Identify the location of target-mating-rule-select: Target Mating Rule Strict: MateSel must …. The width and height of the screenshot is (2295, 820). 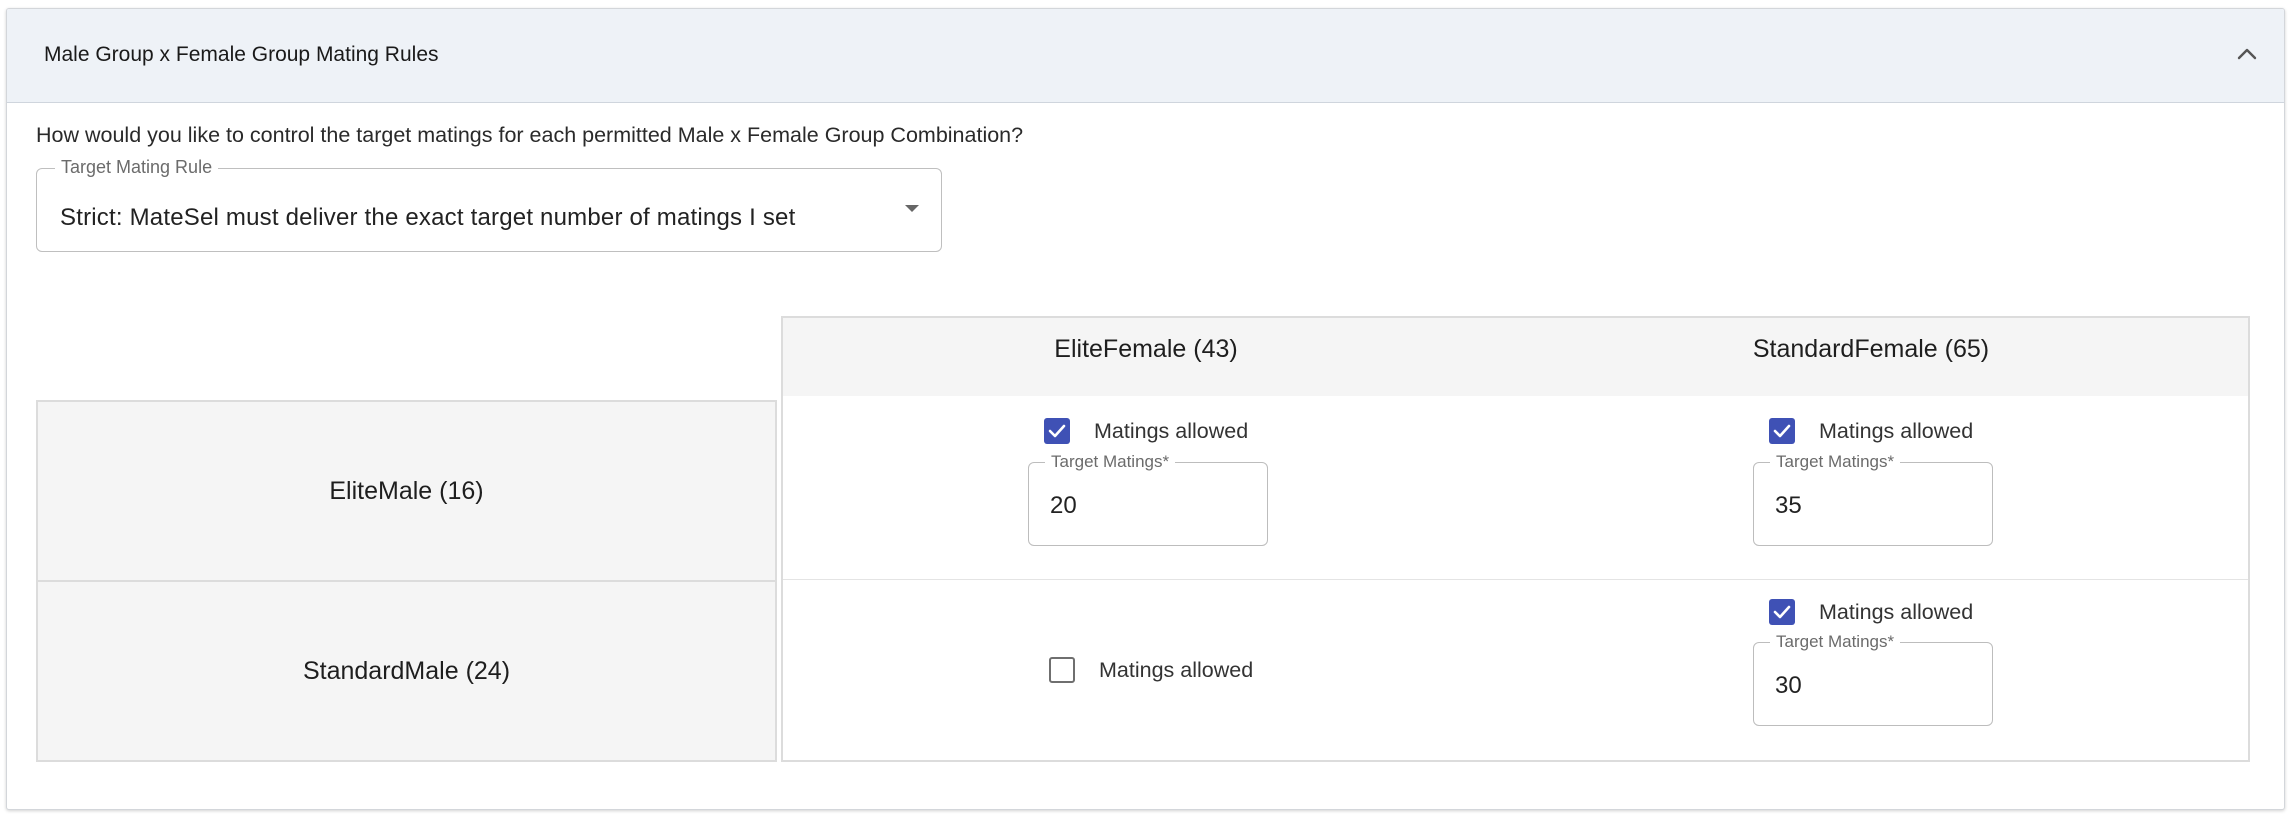
(489, 204).